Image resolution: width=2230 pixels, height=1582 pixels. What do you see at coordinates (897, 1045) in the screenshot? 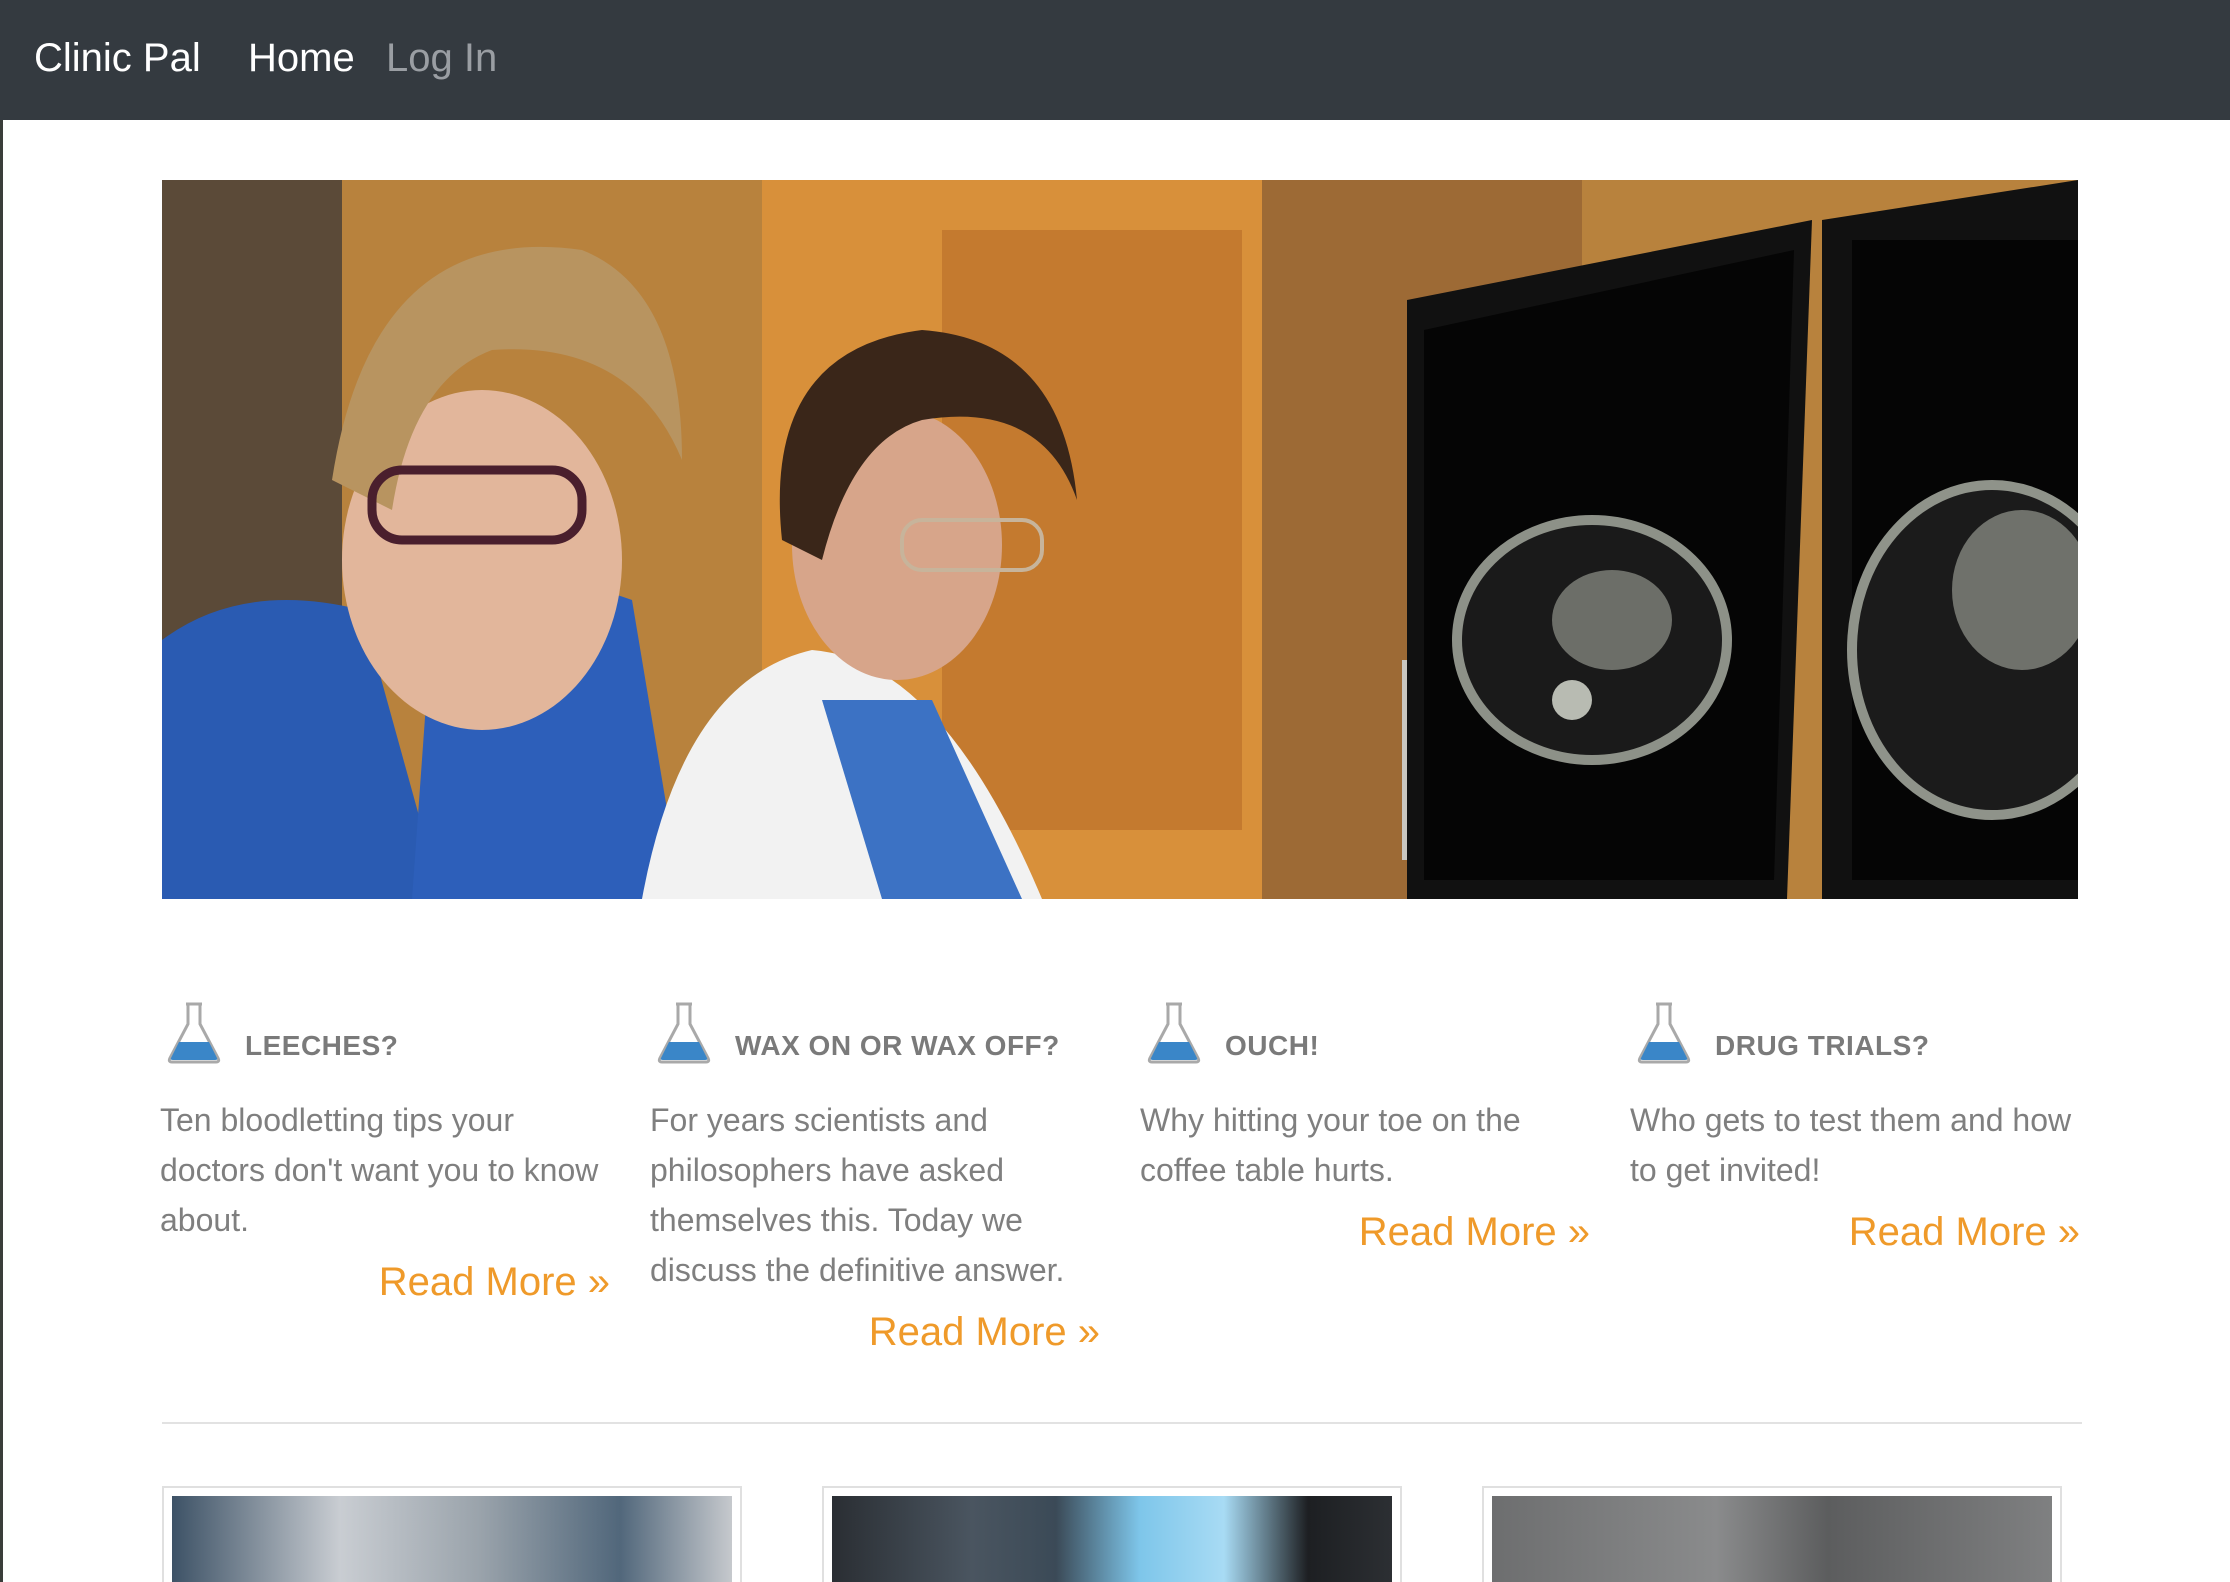
I see `feature-title: WAX ON OR WAX OFF?` at bounding box center [897, 1045].